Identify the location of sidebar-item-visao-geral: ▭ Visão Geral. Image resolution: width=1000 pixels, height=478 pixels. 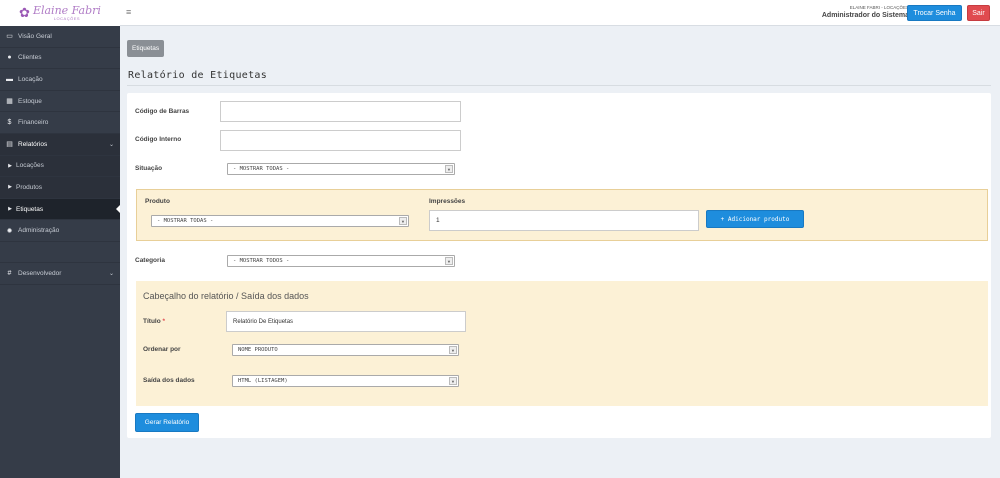
(60, 37).